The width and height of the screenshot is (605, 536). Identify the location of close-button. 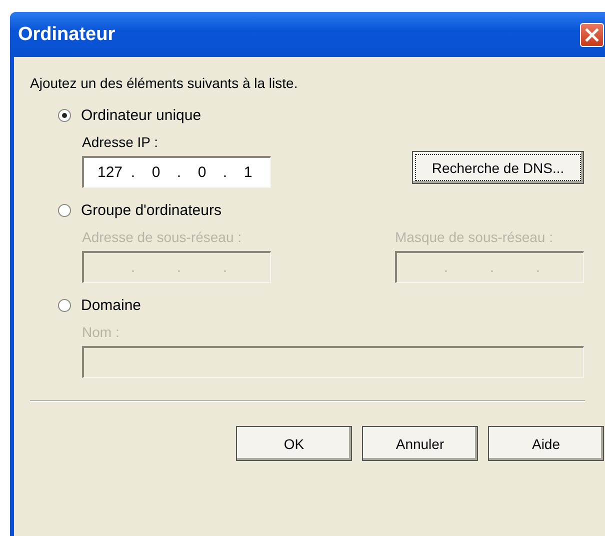
(592, 34).